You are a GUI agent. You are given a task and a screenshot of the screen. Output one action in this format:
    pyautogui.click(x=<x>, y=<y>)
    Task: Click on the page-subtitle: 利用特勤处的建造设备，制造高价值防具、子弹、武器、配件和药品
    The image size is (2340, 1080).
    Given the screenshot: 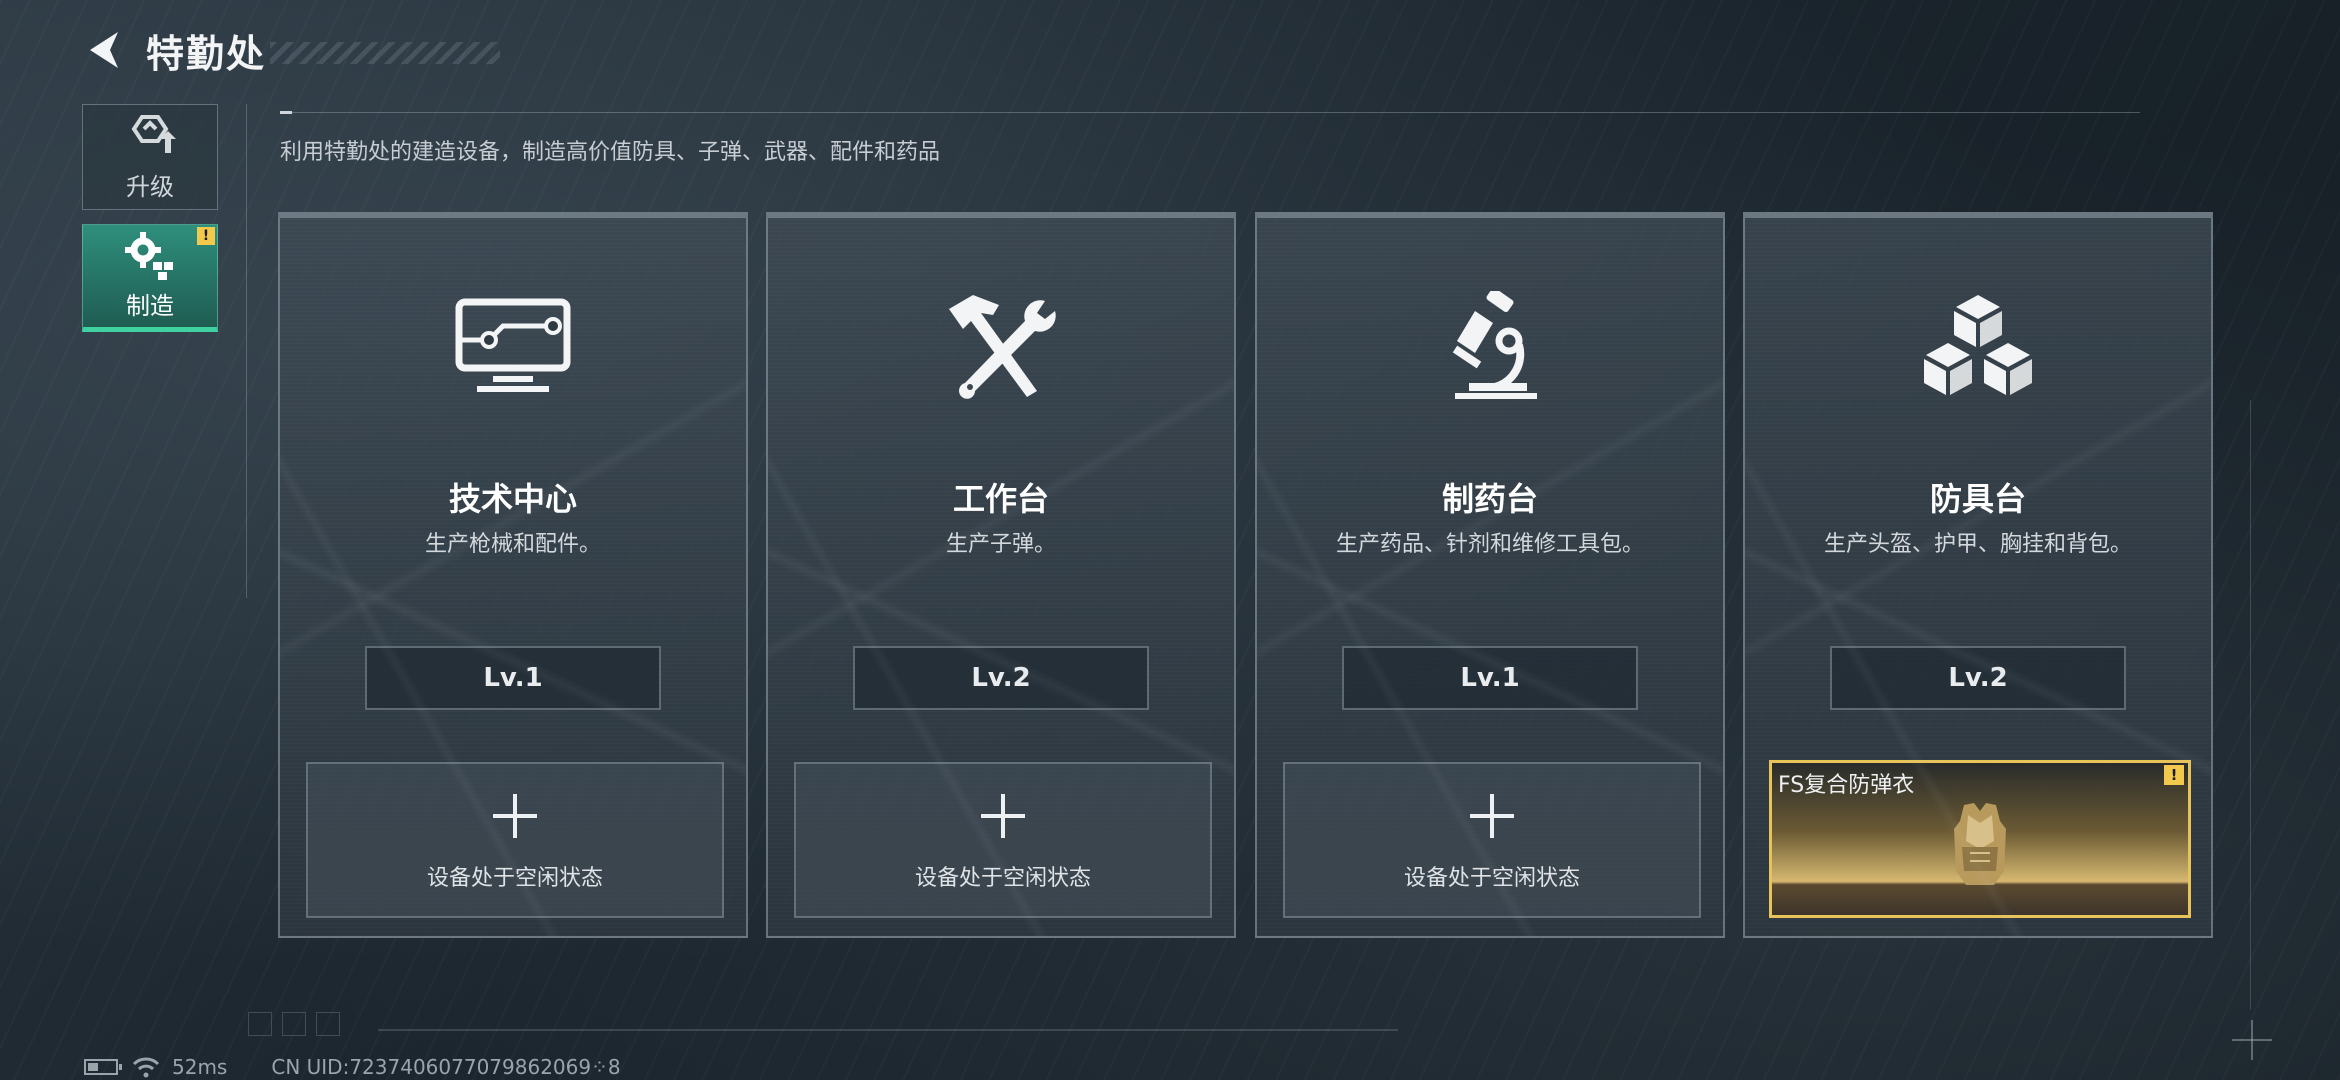 What is the action you would take?
    pyautogui.click(x=610, y=152)
    